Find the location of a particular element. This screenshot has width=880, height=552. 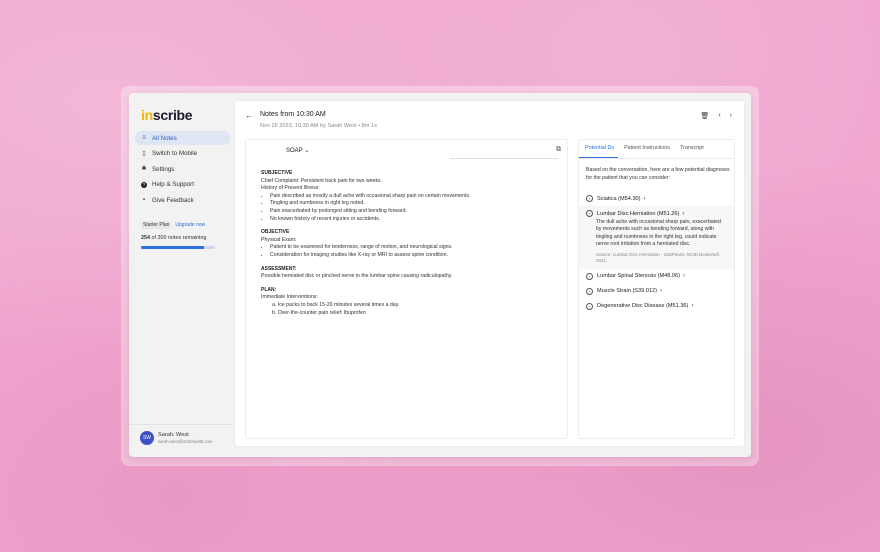

trash-icon: 🗑 is located at coordinates (704, 116).